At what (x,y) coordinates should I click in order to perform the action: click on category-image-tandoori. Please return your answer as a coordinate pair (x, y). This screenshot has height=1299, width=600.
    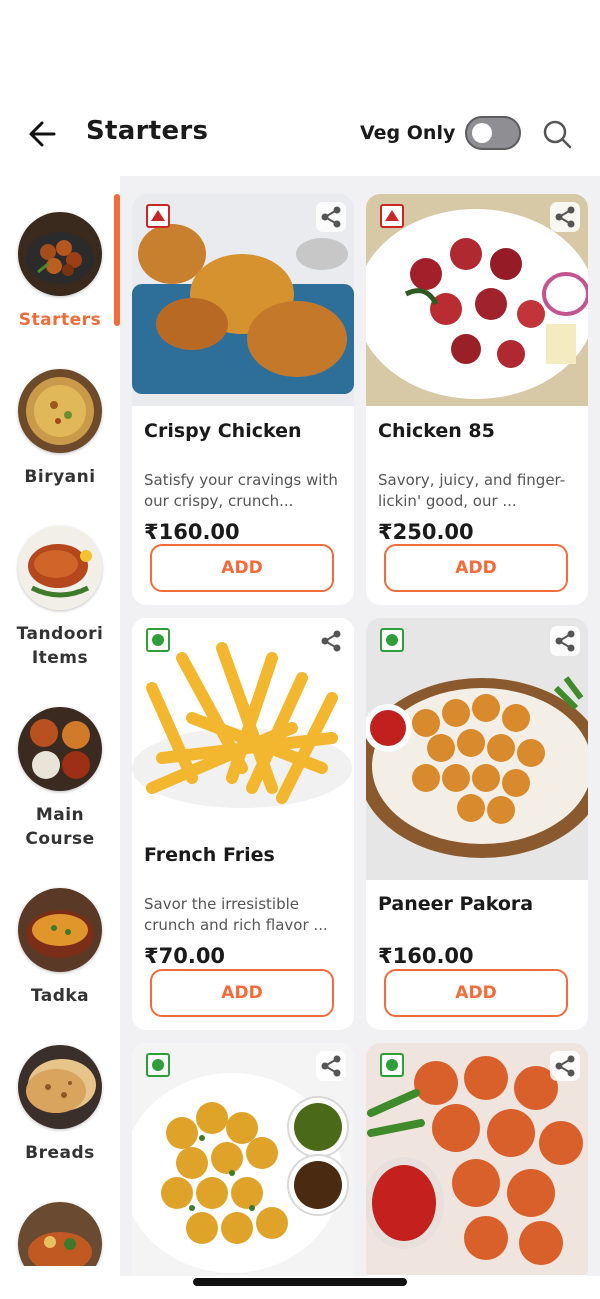
    Looking at the image, I should click on (60, 568).